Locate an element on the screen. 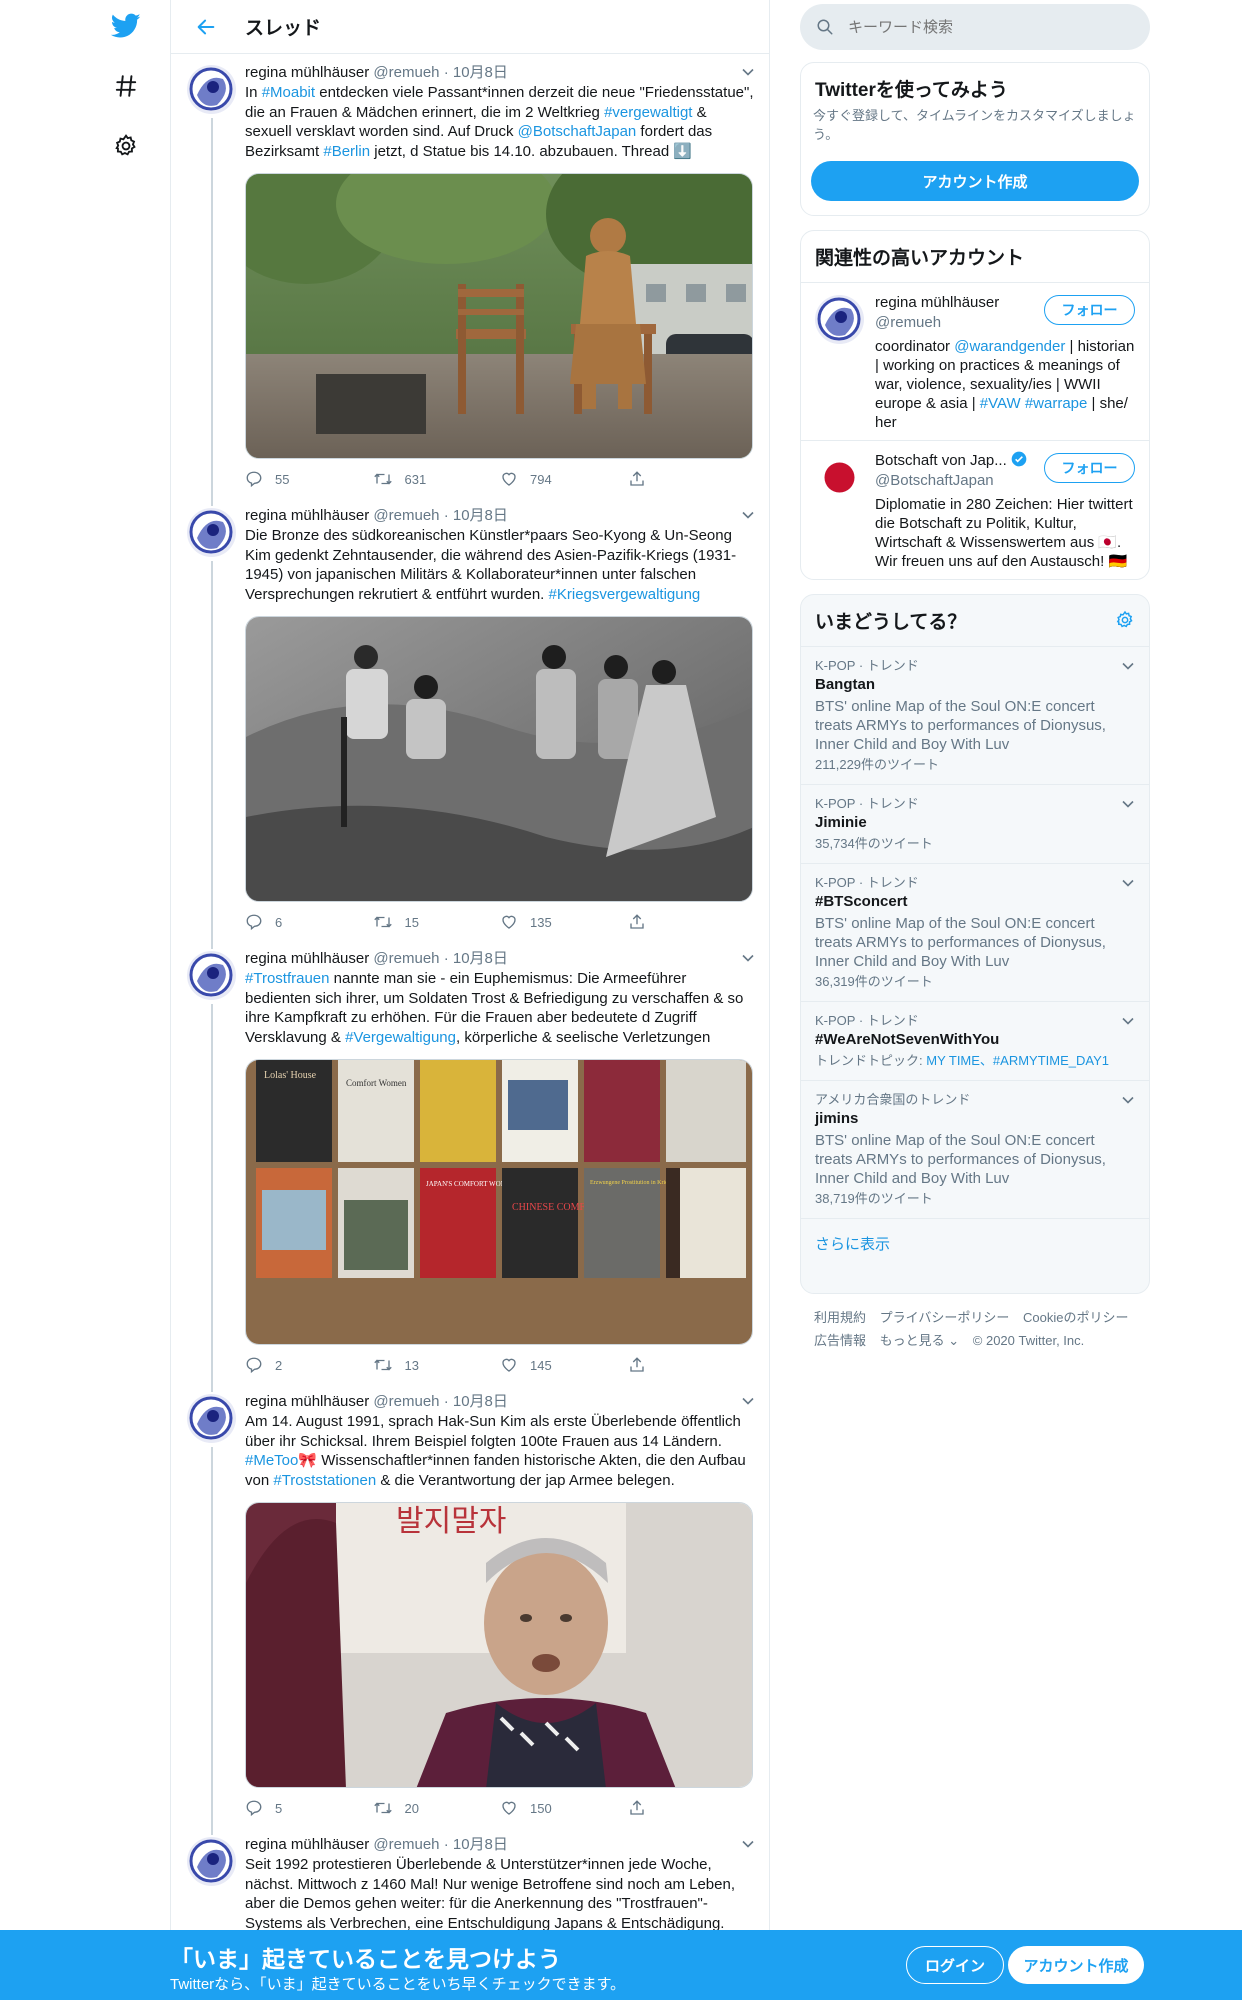 The image size is (1242, 2000). search-box is located at coordinates (975, 27).